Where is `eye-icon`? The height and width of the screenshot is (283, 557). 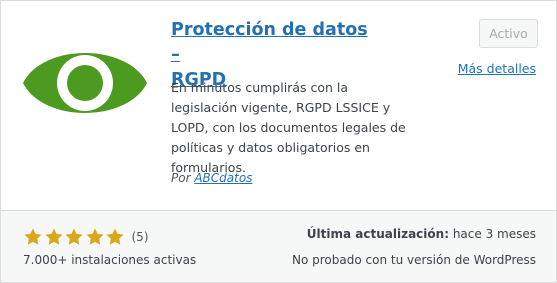
eye-icon is located at coordinates (85, 83).